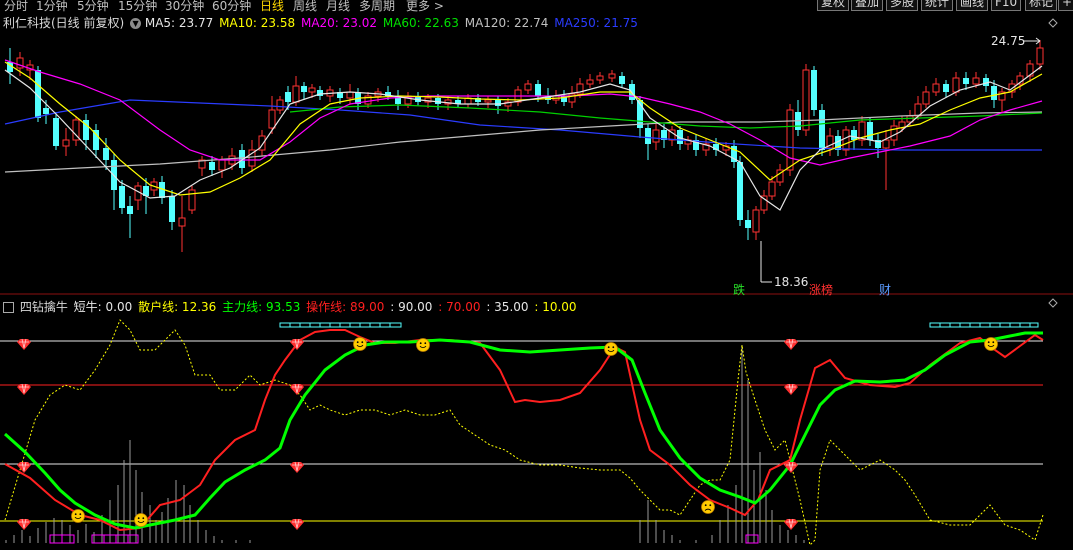  I want to click on event-marker-zhangbang: 涨榜, so click(821, 289).